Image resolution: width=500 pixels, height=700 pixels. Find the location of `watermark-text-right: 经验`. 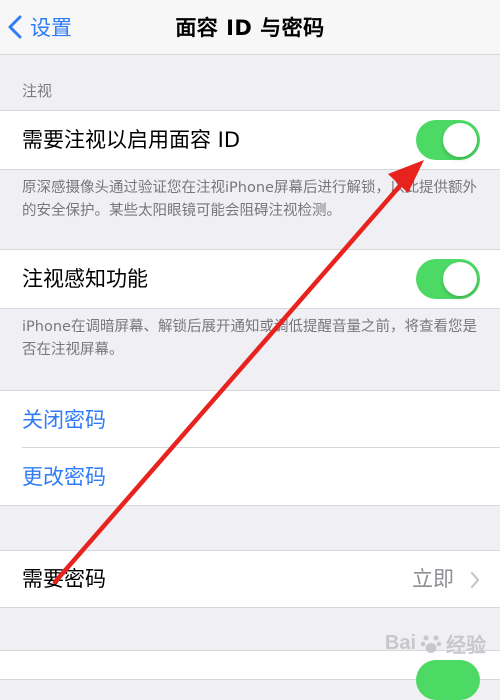

watermark-text-right: 经验 is located at coordinates (466, 646).